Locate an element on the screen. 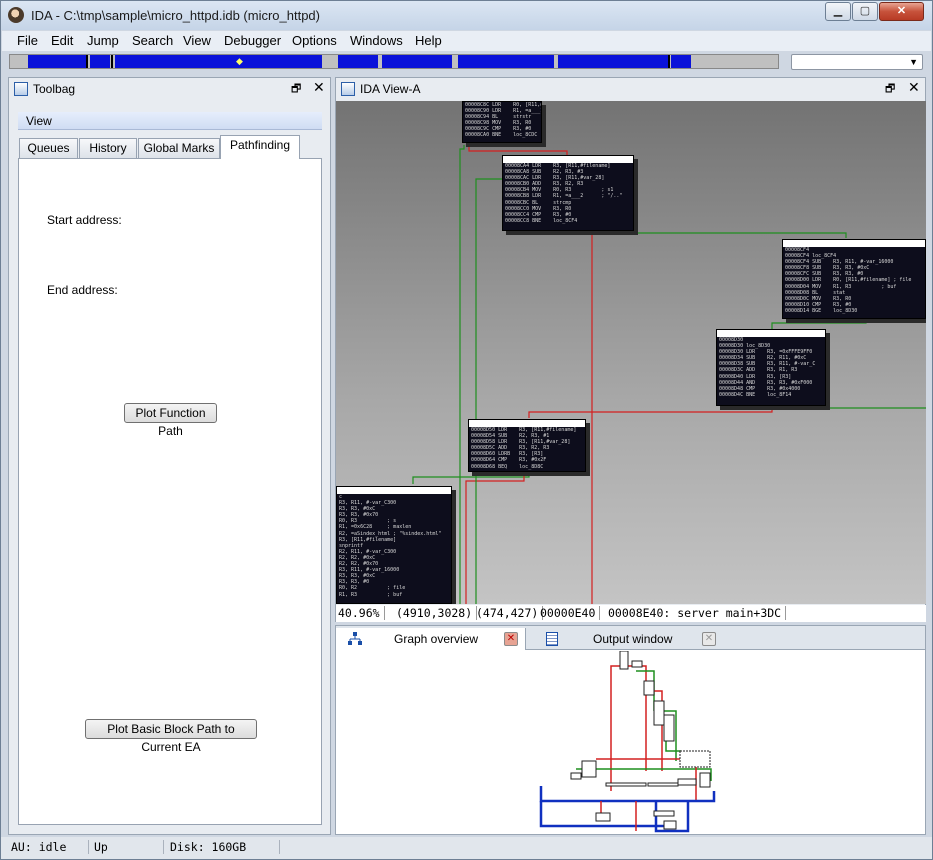  ida-app-icon is located at coordinates (16, 15).